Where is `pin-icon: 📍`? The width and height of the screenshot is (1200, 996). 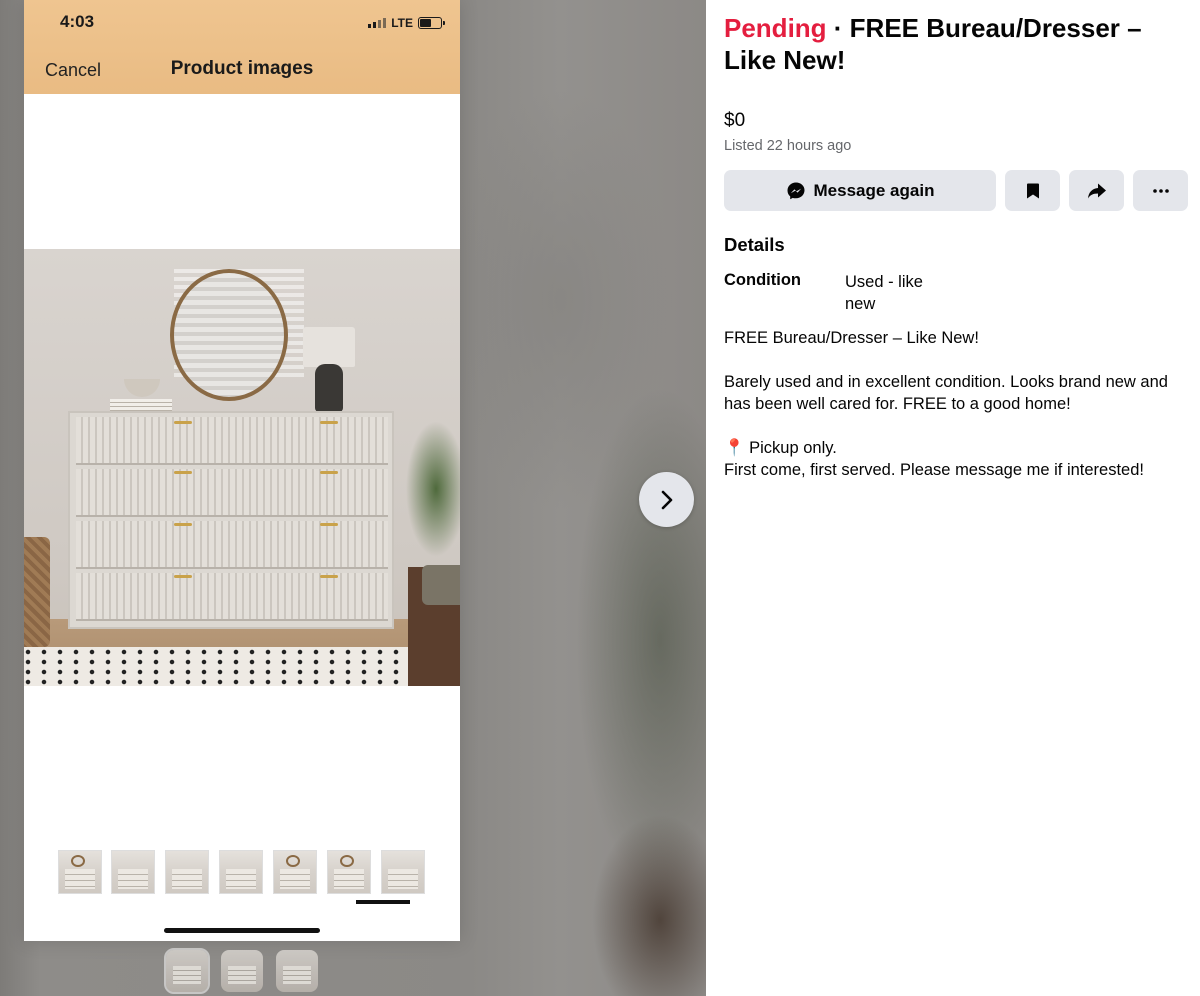
pin-icon: 📍 is located at coordinates (734, 448).